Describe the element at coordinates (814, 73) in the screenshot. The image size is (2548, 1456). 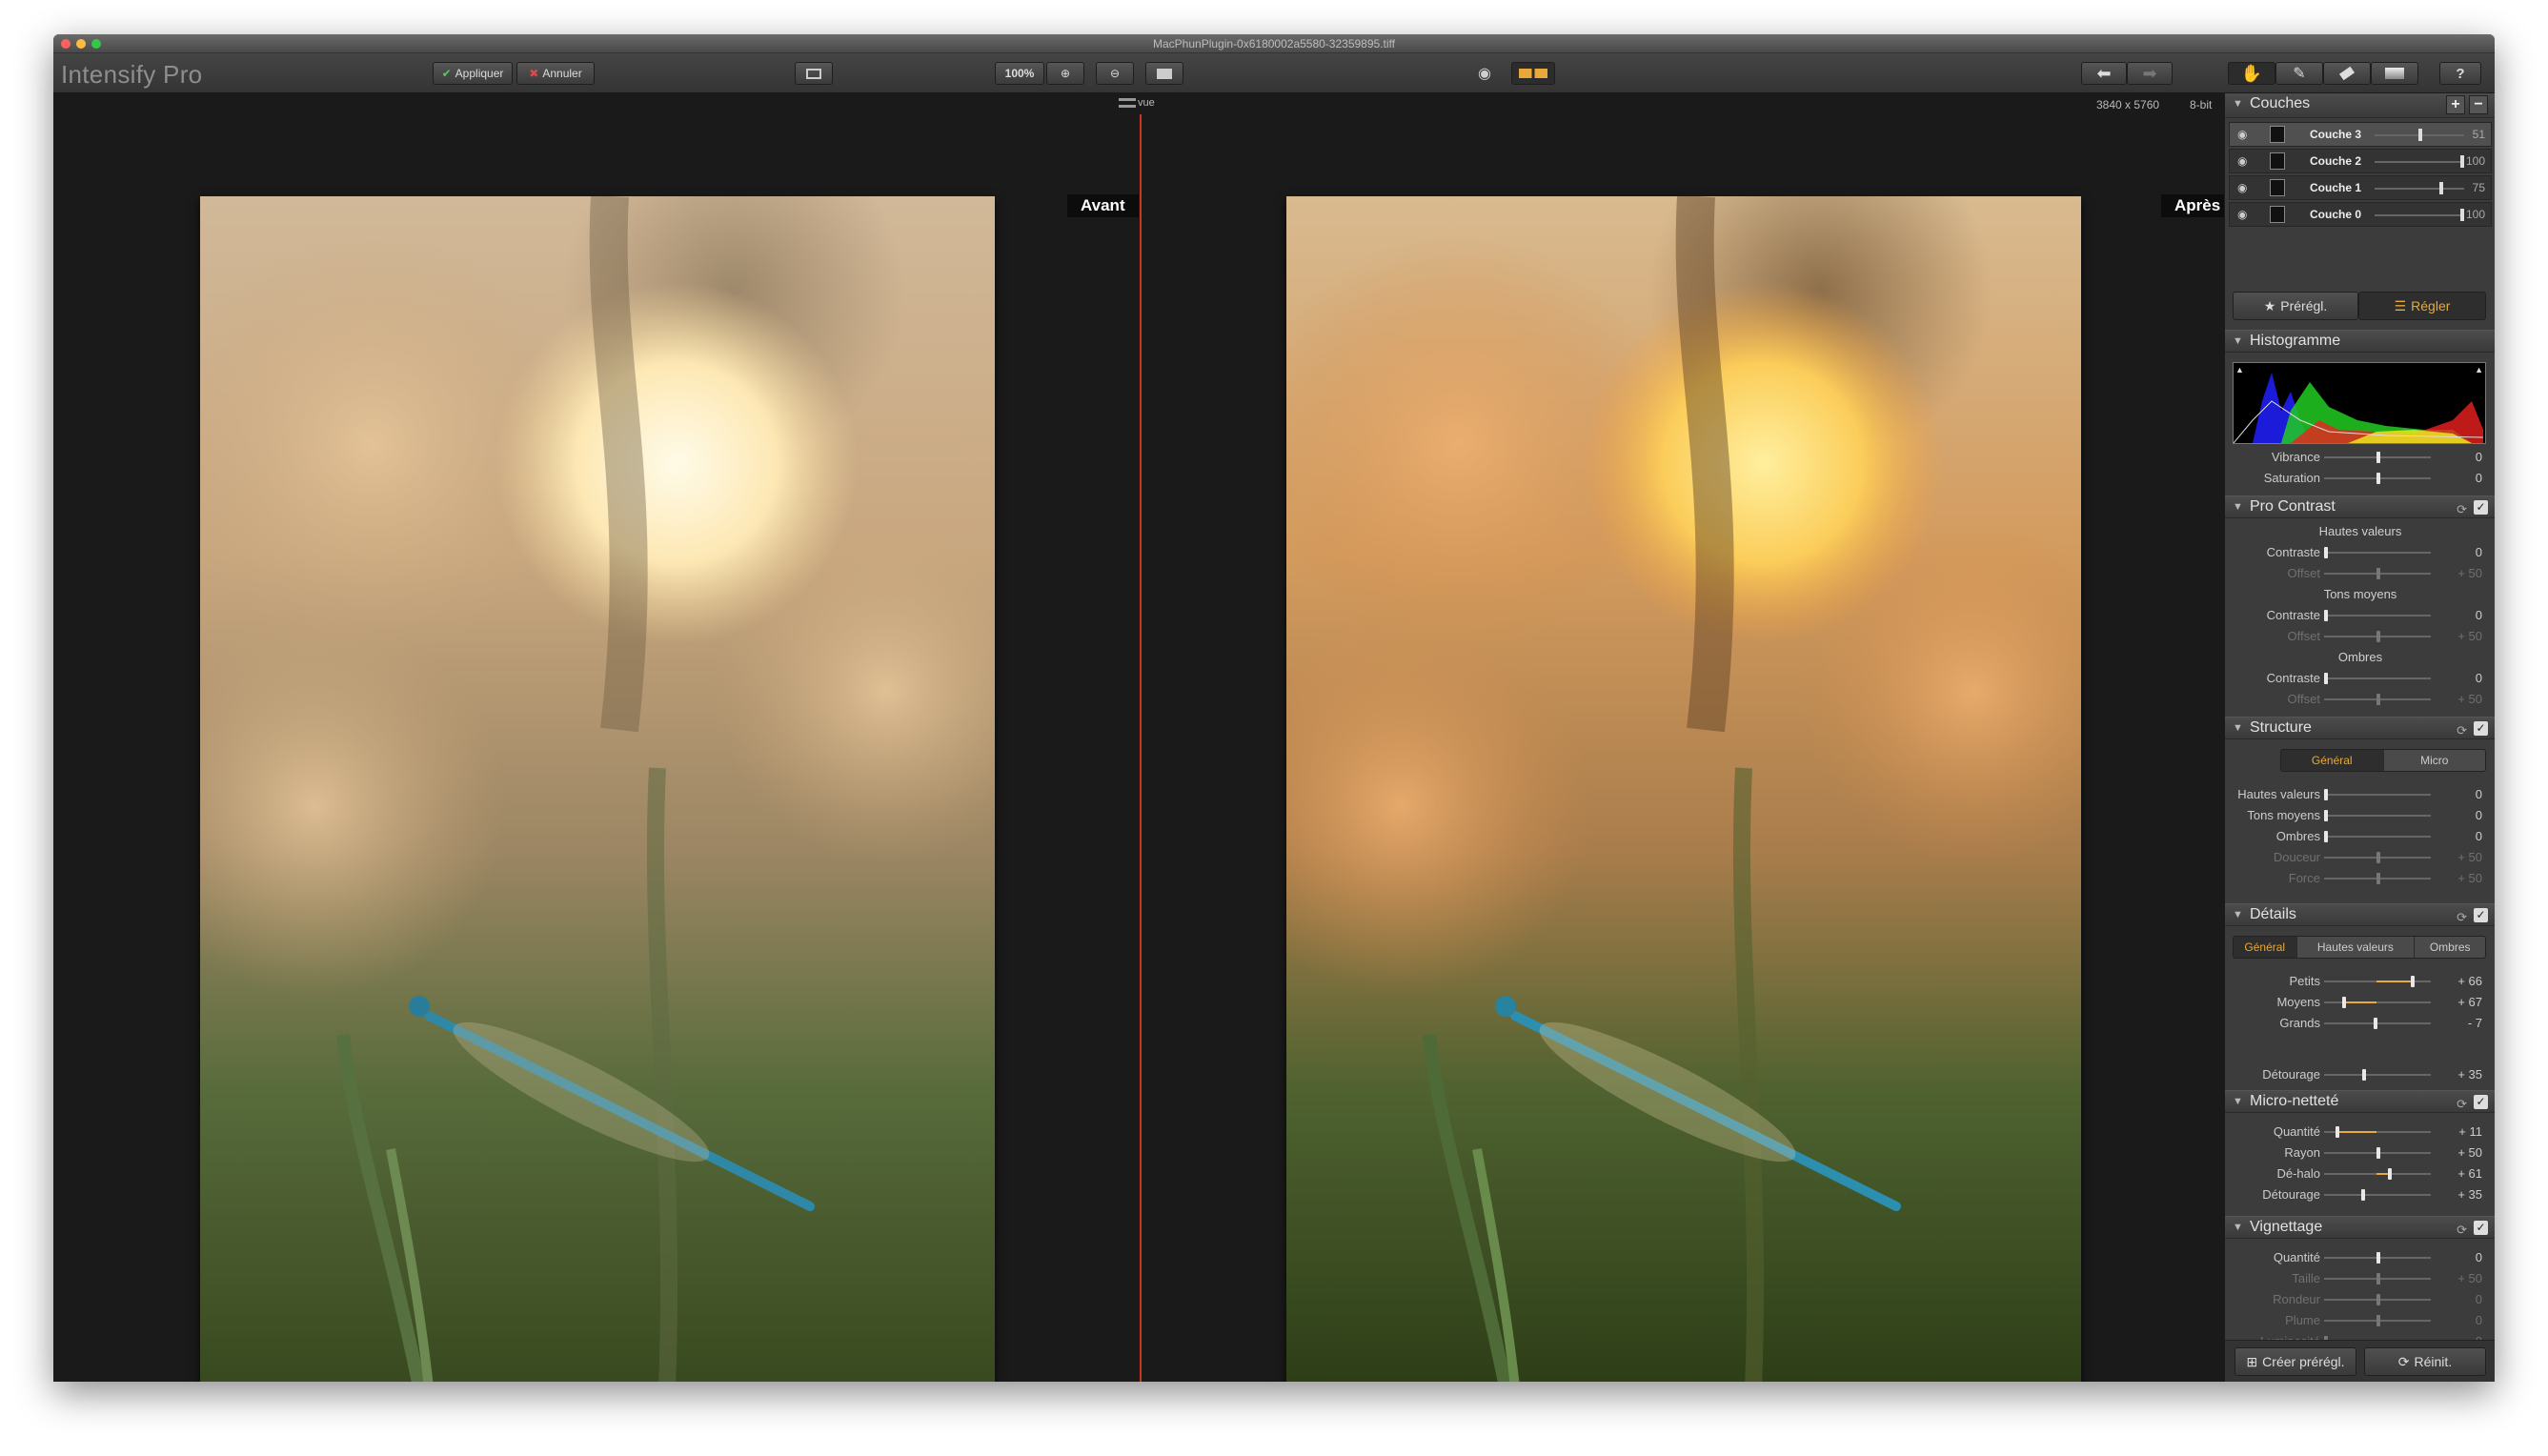
I see `view-mode-button` at that location.